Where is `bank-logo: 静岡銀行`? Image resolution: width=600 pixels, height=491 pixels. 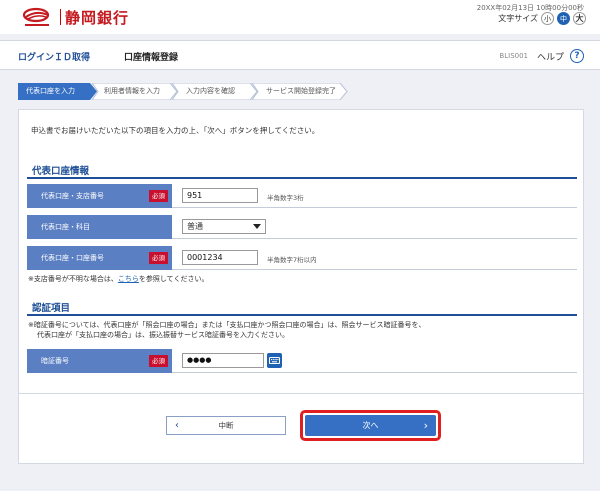 bank-logo: 静岡銀行 is located at coordinates (75, 17).